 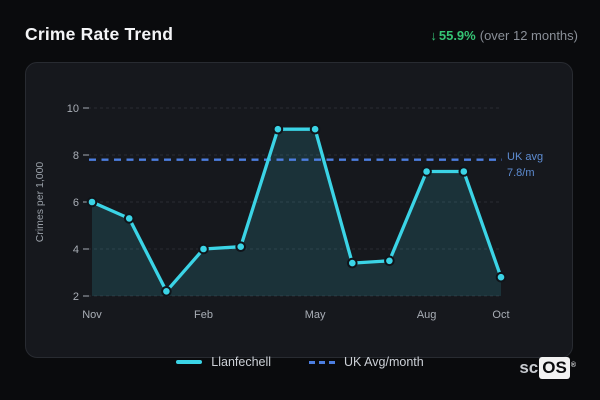 What do you see at coordinates (76, 156) in the screenshot?
I see `y-tick-label: 8` at bounding box center [76, 156].